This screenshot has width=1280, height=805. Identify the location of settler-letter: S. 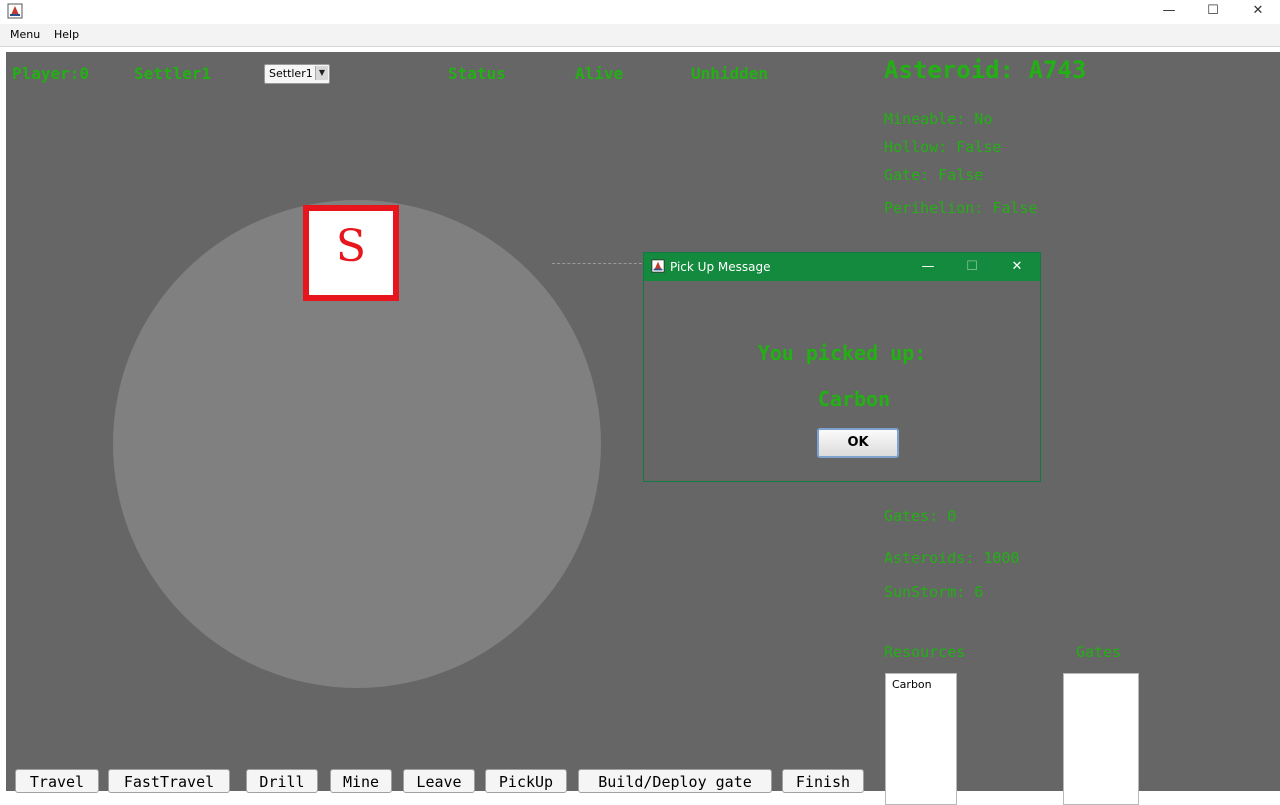
(351, 246).